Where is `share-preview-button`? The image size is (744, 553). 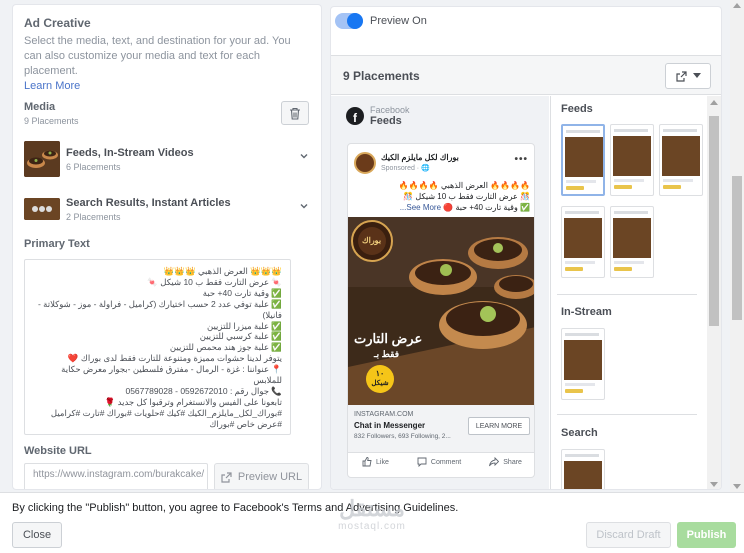
share-preview-button is located at coordinates (688, 76).